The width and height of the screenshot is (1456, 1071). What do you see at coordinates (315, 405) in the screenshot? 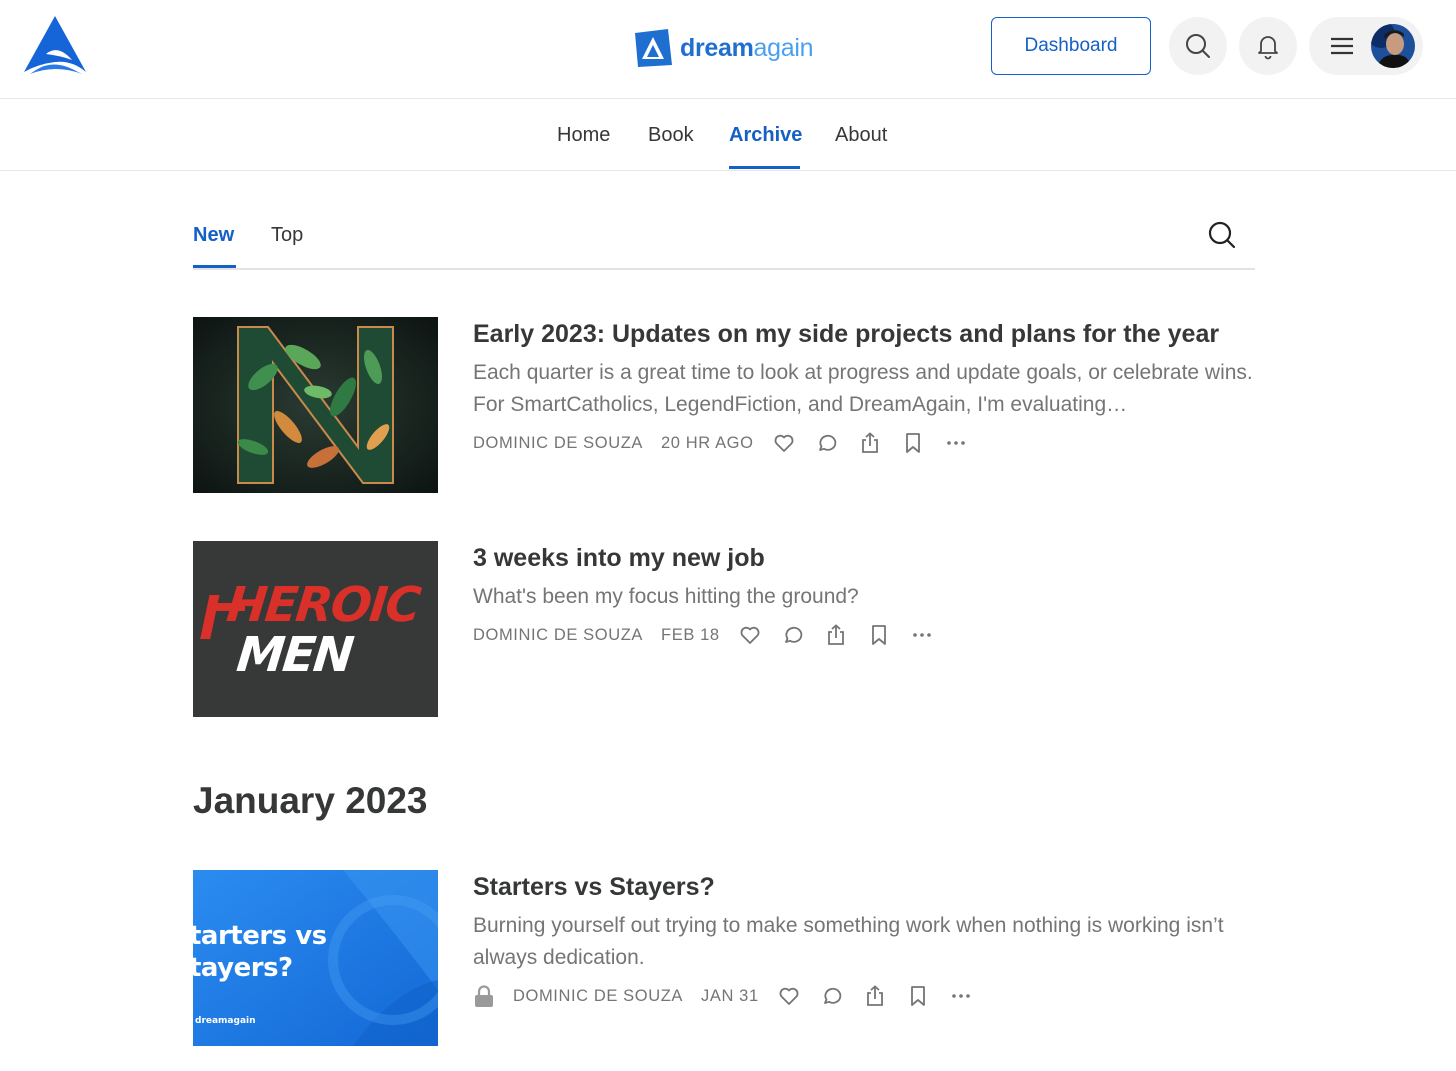
I see `post-thumbnail` at bounding box center [315, 405].